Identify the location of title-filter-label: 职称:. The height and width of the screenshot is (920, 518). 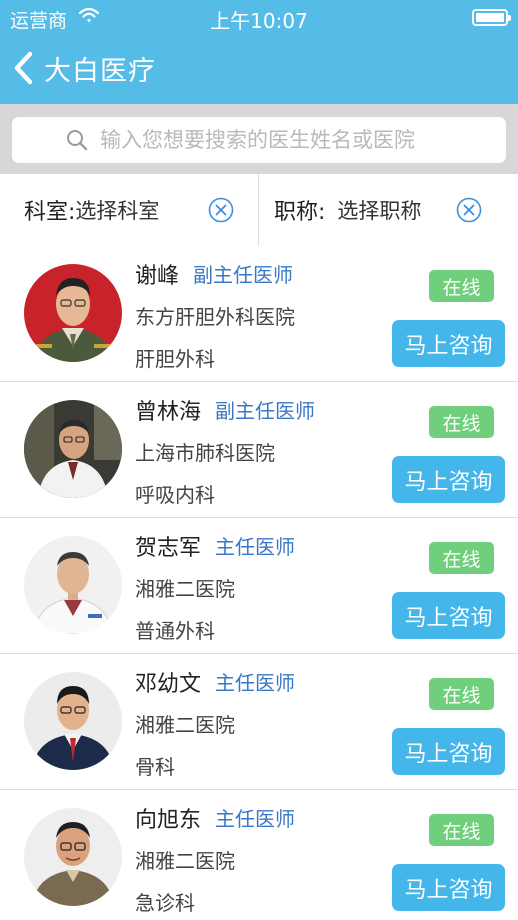
(300, 212).